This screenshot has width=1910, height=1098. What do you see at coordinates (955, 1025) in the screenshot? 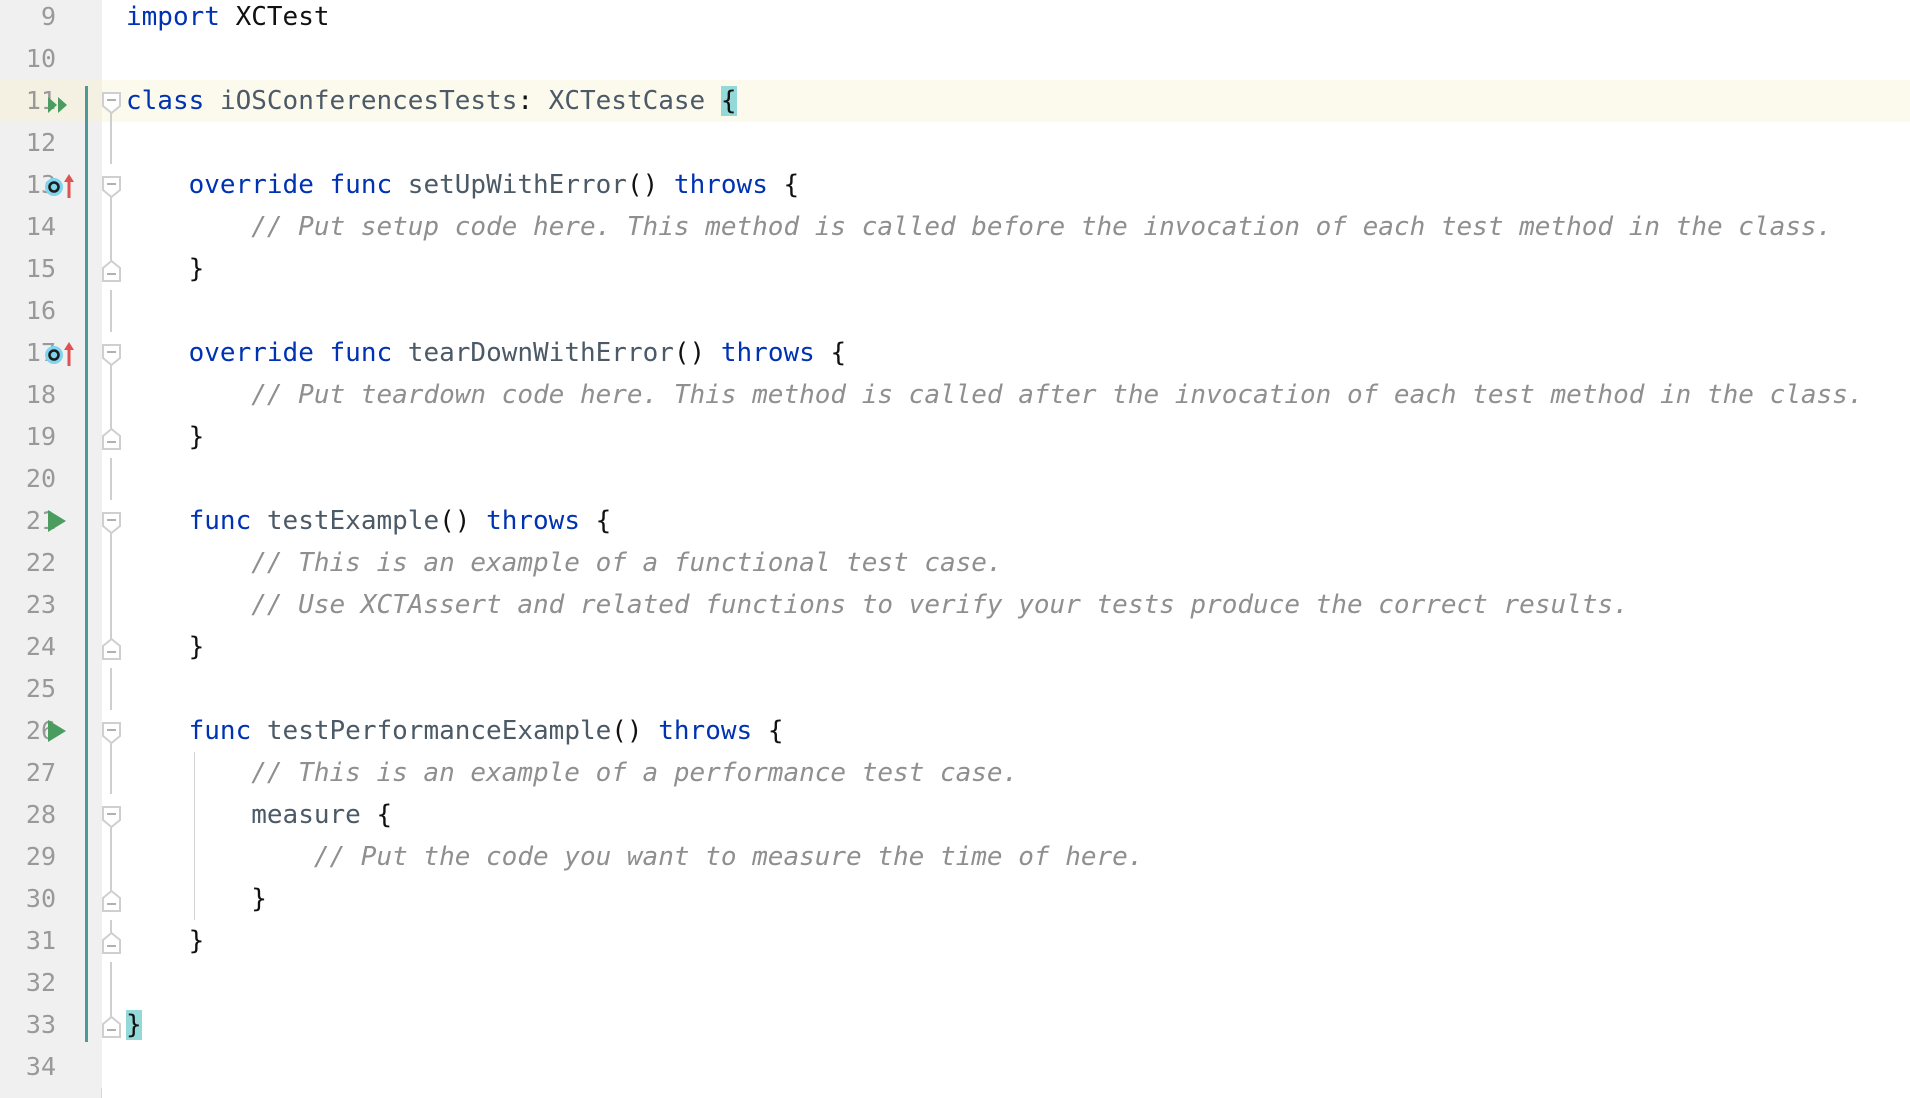
I see `editor-line: 33}` at bounding box center [955, 1025].